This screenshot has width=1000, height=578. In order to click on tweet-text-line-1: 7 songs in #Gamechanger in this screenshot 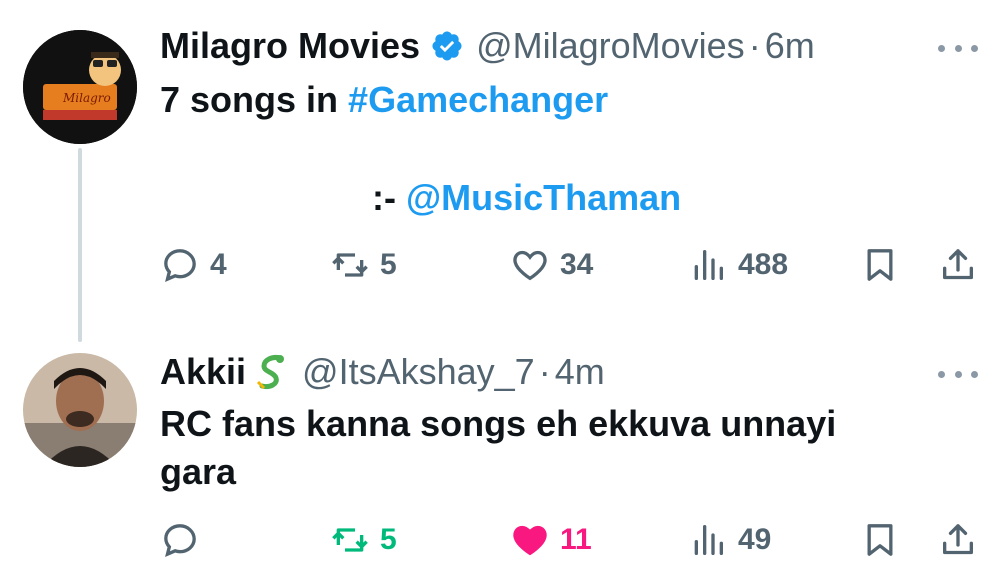, I will do `click(384, 100)`.